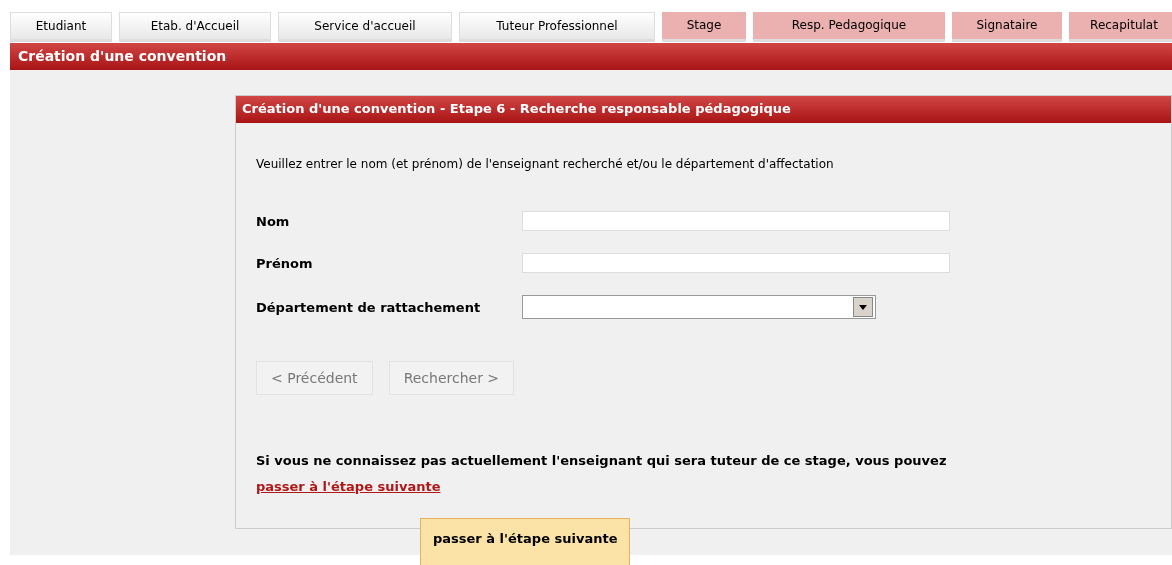  Describe the element at coordinates (602, 460) in the screenshot. I see `note-text: Si vous ne connaissez pas actuellement l'enseignant qui sera tuteur de ce stage, vous pouvez` at that location.